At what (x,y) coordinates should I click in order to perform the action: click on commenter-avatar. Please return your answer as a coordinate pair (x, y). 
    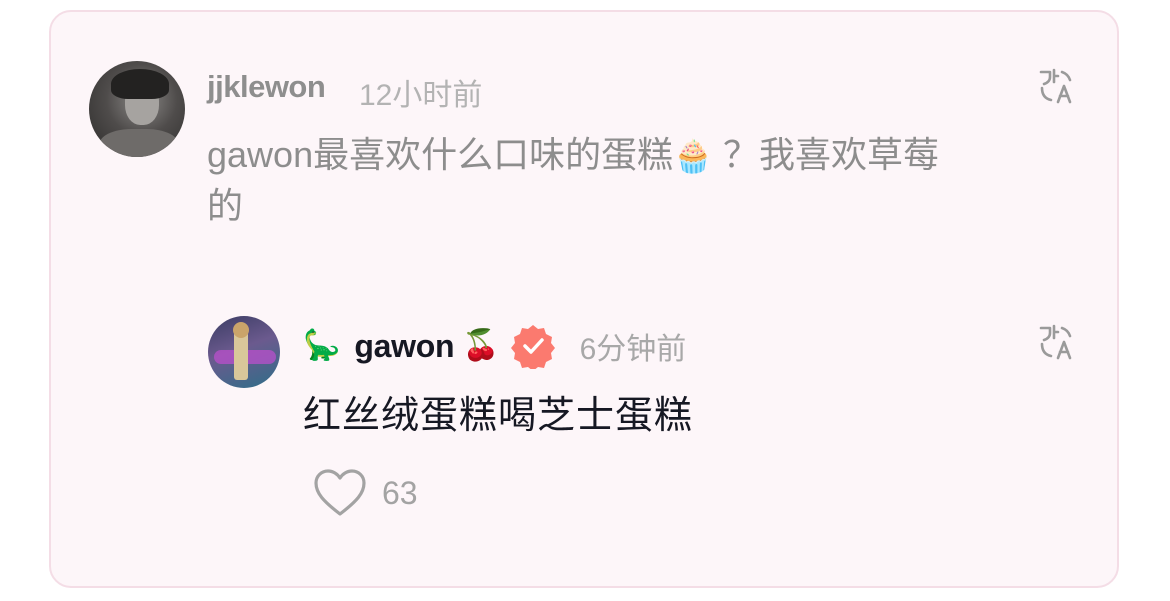
    Looking at the image, I should click on (137, 109).